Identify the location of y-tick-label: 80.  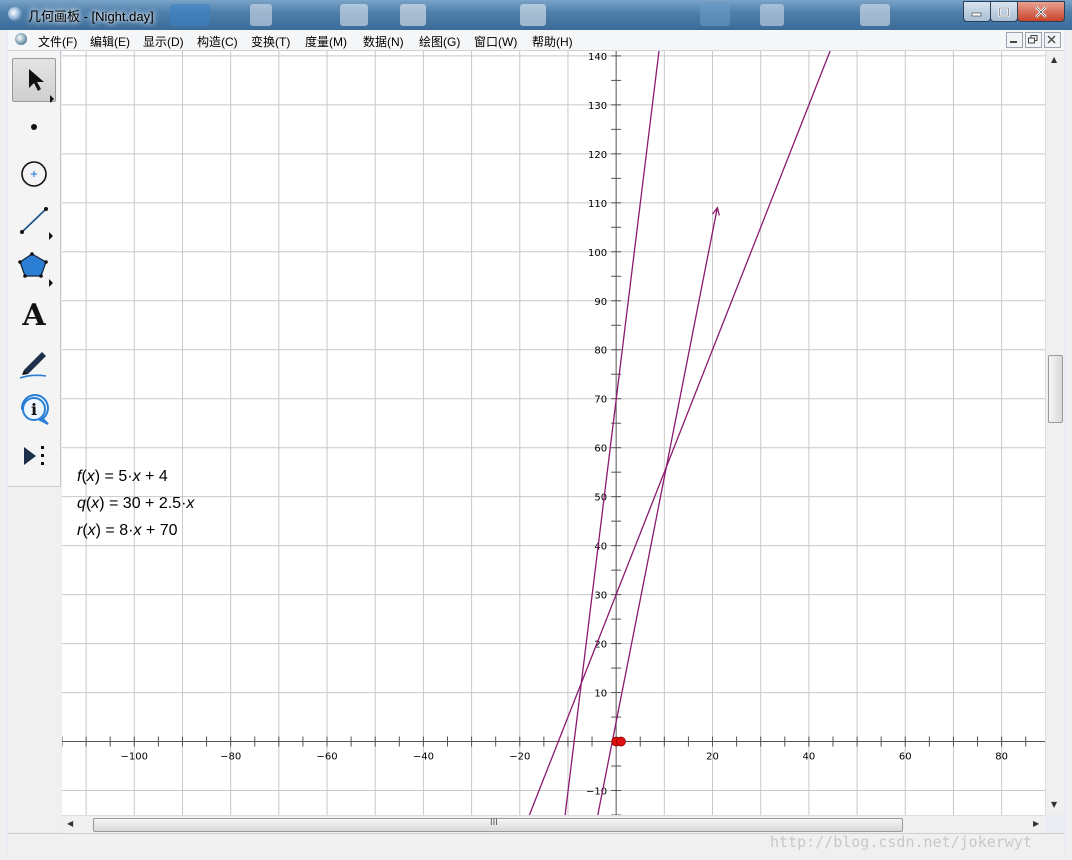
(600, 351).